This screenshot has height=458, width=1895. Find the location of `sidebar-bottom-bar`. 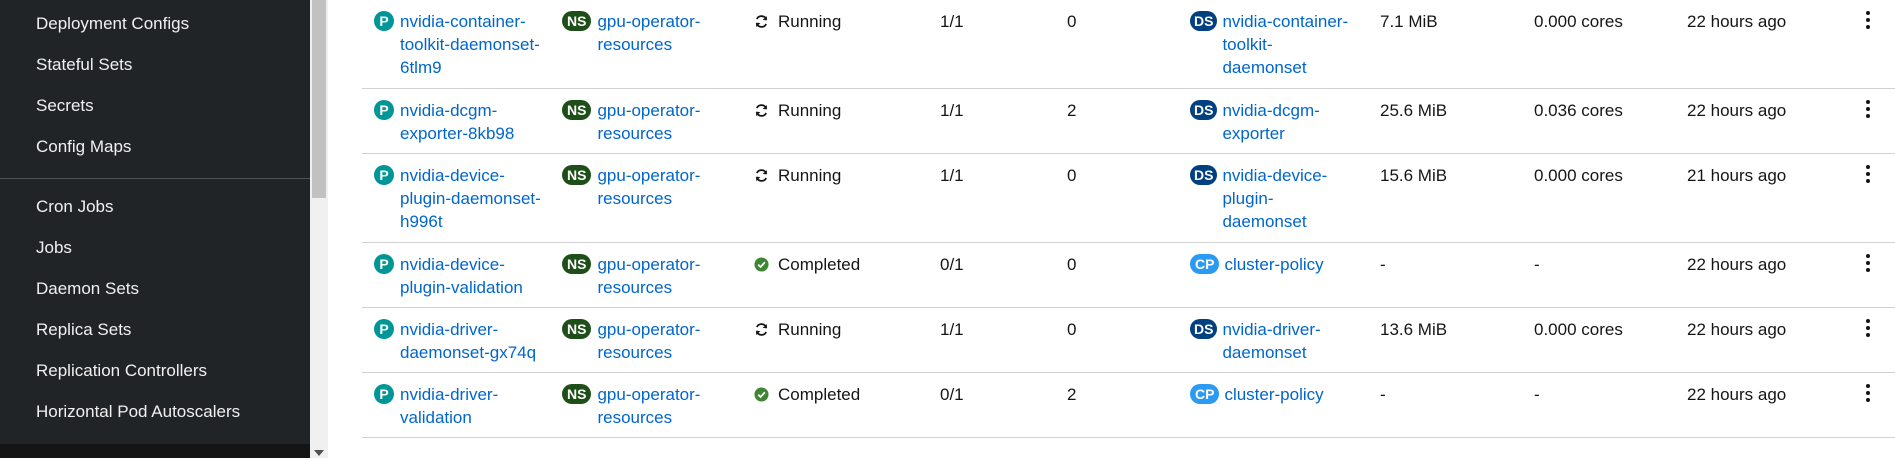

sidebar-bottom-bar is located at coordinates (155, 451).